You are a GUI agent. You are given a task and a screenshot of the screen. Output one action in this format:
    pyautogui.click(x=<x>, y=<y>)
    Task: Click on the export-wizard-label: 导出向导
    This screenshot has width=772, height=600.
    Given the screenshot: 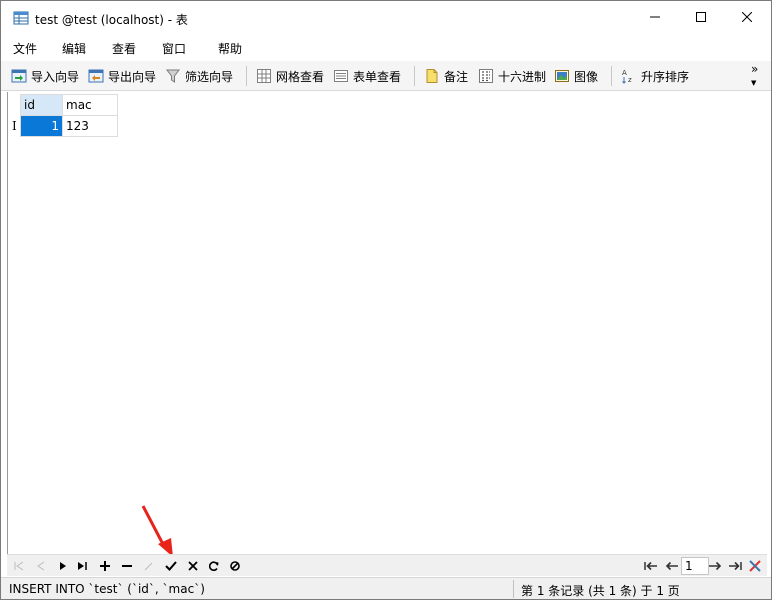 What is the action you would take?
    pyautogui.click(x=132, y=76)
    